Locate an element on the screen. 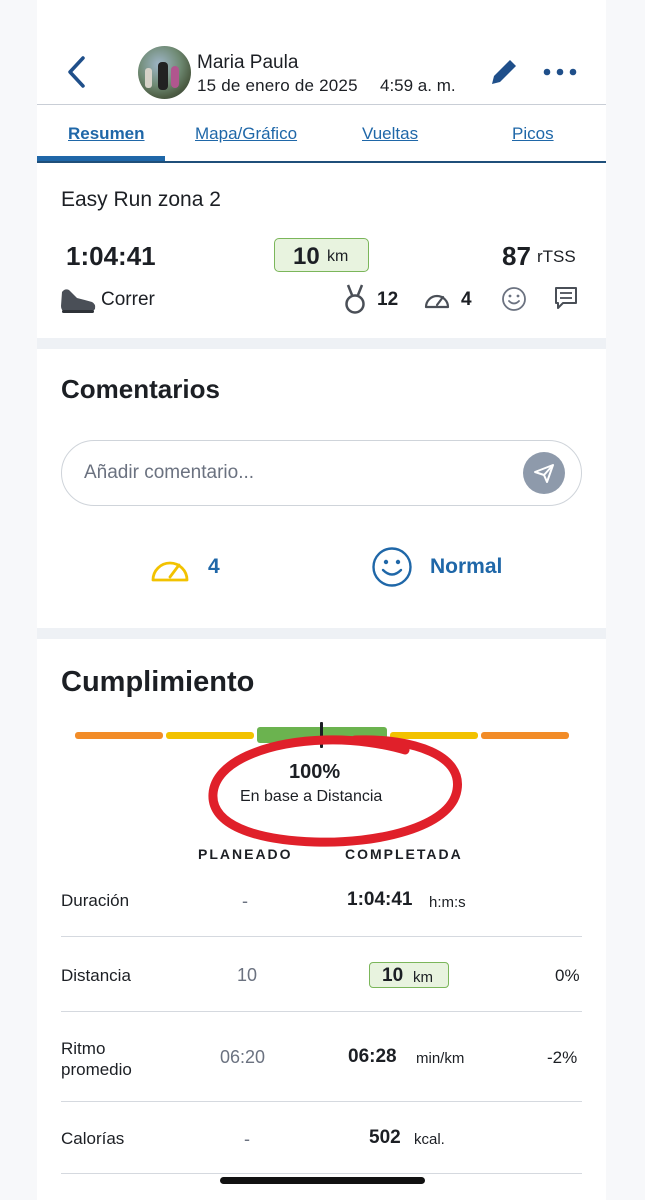 The width and height of the screenshot is (645, 1200). tss-value: 87 is located at coordinates (516, 256).